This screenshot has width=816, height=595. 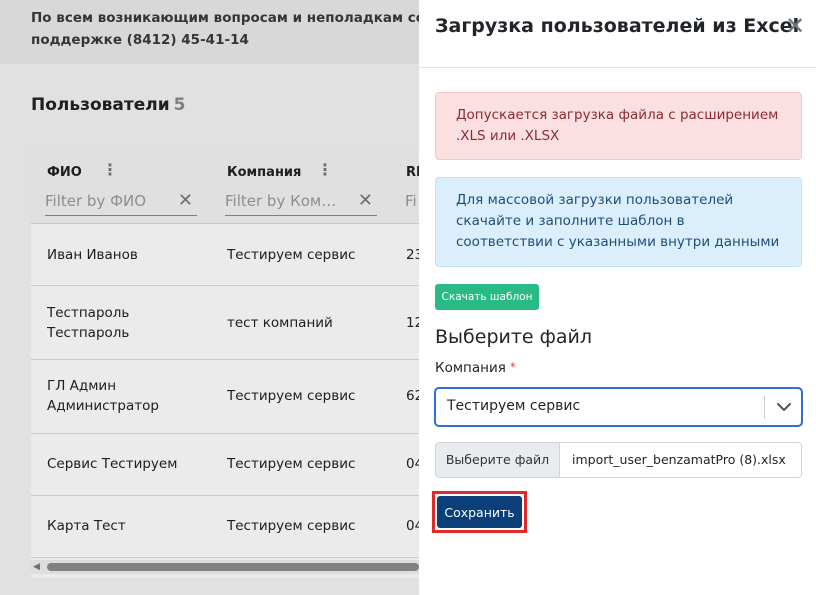 I want to click on save-button: Сохранить, so click(x=479, y=512).